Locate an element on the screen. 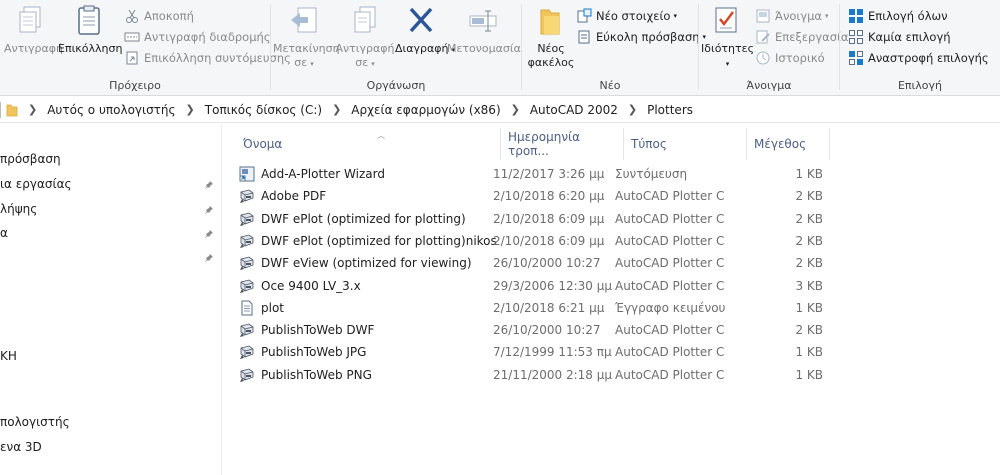  file-name: plot is located at coordinates (272, 307).